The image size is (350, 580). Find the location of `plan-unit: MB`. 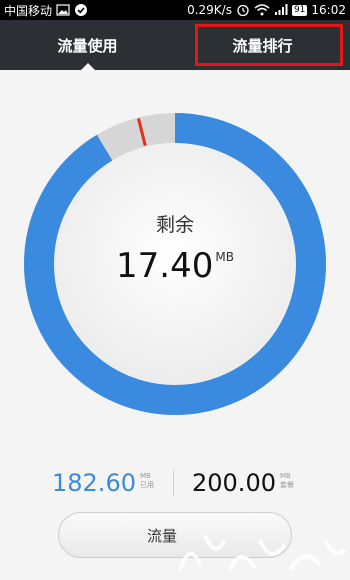

plan-unit: MB is located at coordinates (285, 476).